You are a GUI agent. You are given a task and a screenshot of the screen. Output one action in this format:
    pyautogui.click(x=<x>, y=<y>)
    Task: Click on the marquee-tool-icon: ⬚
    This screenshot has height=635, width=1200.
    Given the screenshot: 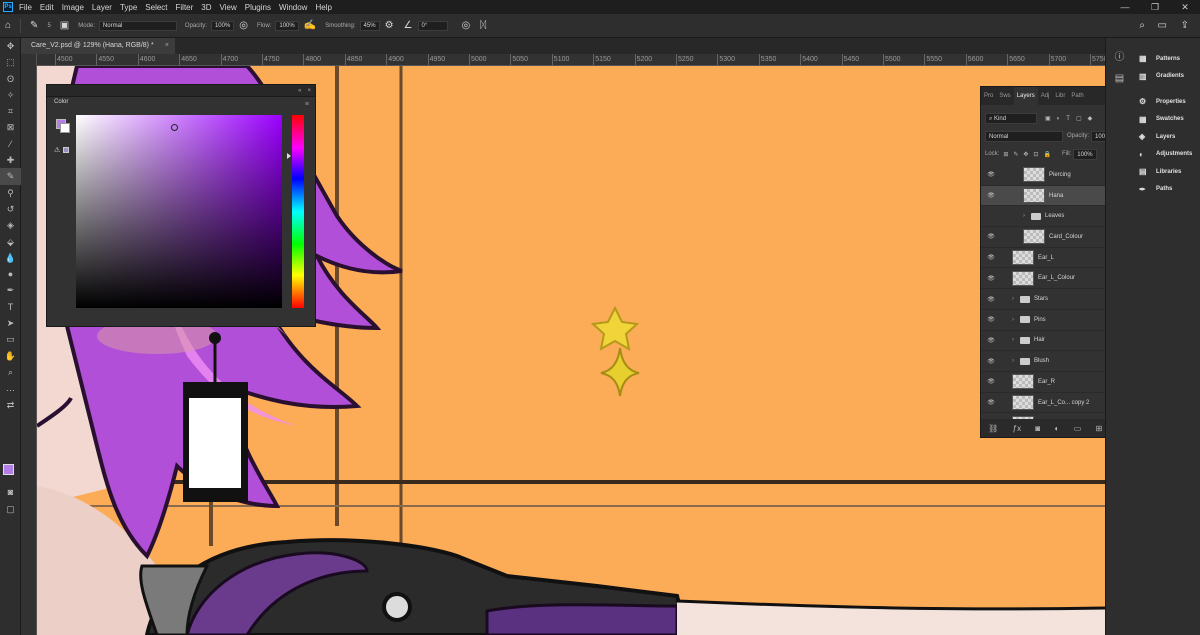 What is the action you would take?
    pyautogui.click(x=10, y=62)
    